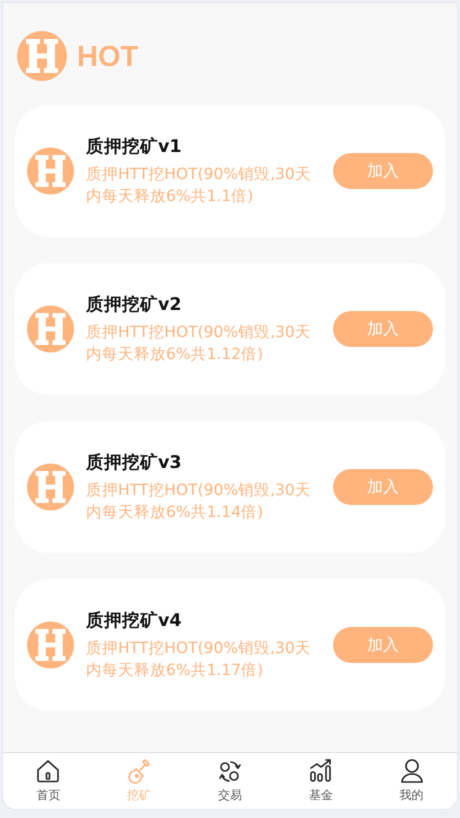  I want to click on tab-item: 基金, so click(320, 781).